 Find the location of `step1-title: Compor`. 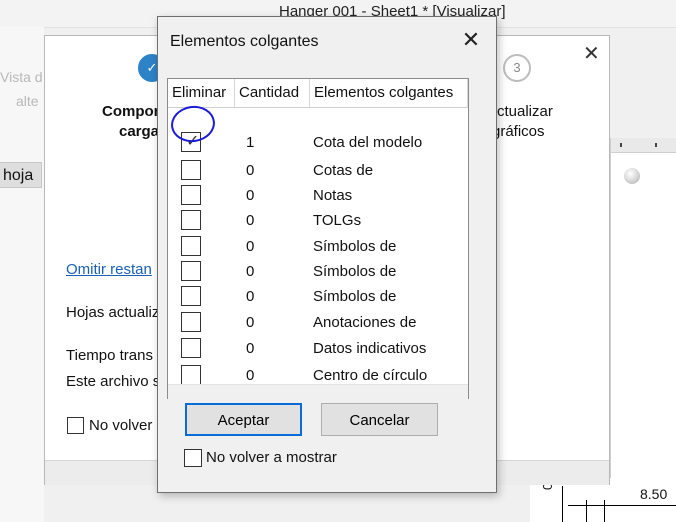

step1-title: Compor is located at coordinates (131, 111).